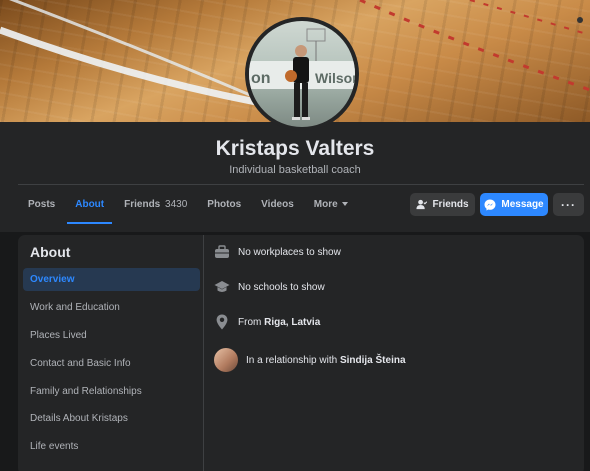  I want to click on friends-count: 3430, so click(176, 204).